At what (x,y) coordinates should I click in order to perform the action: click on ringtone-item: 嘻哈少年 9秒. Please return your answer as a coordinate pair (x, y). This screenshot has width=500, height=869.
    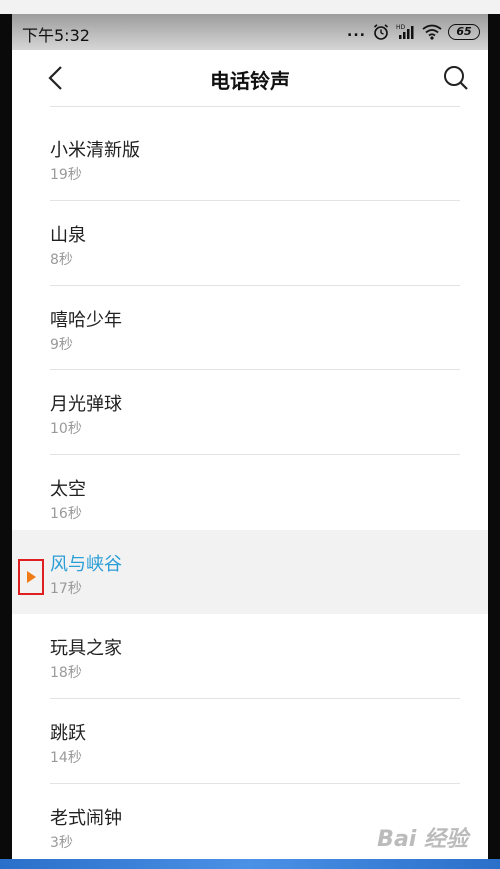
    Looking at the image, I should click on (250, 328).